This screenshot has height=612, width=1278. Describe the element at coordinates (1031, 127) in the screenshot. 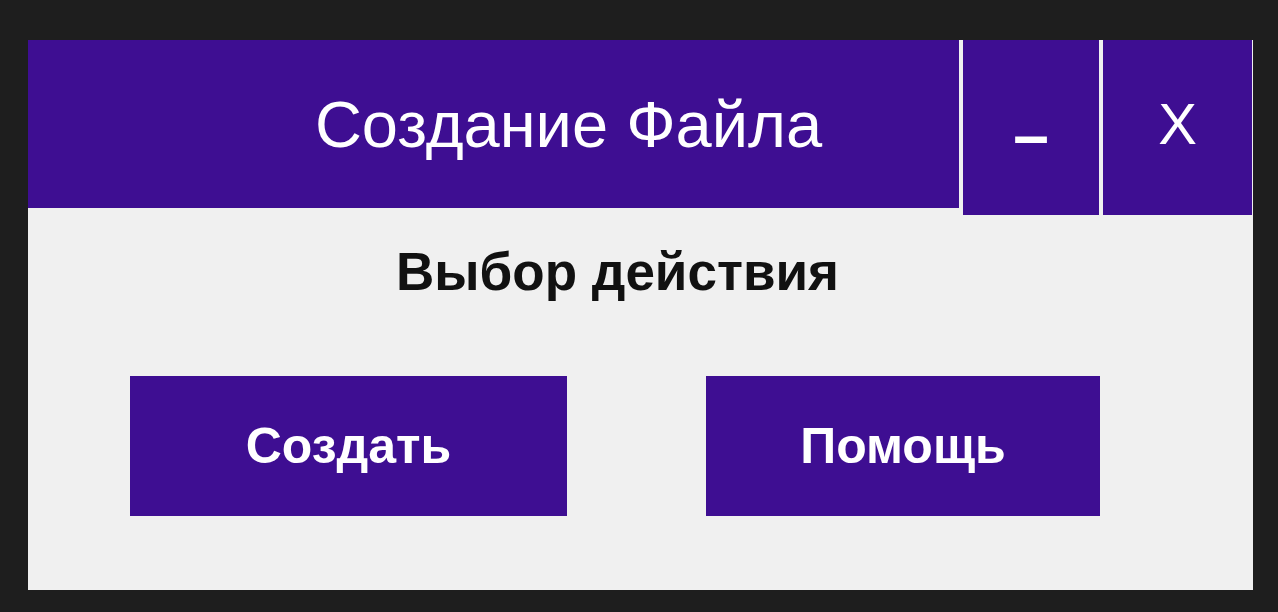

I see `minimize-button: –` at that location.